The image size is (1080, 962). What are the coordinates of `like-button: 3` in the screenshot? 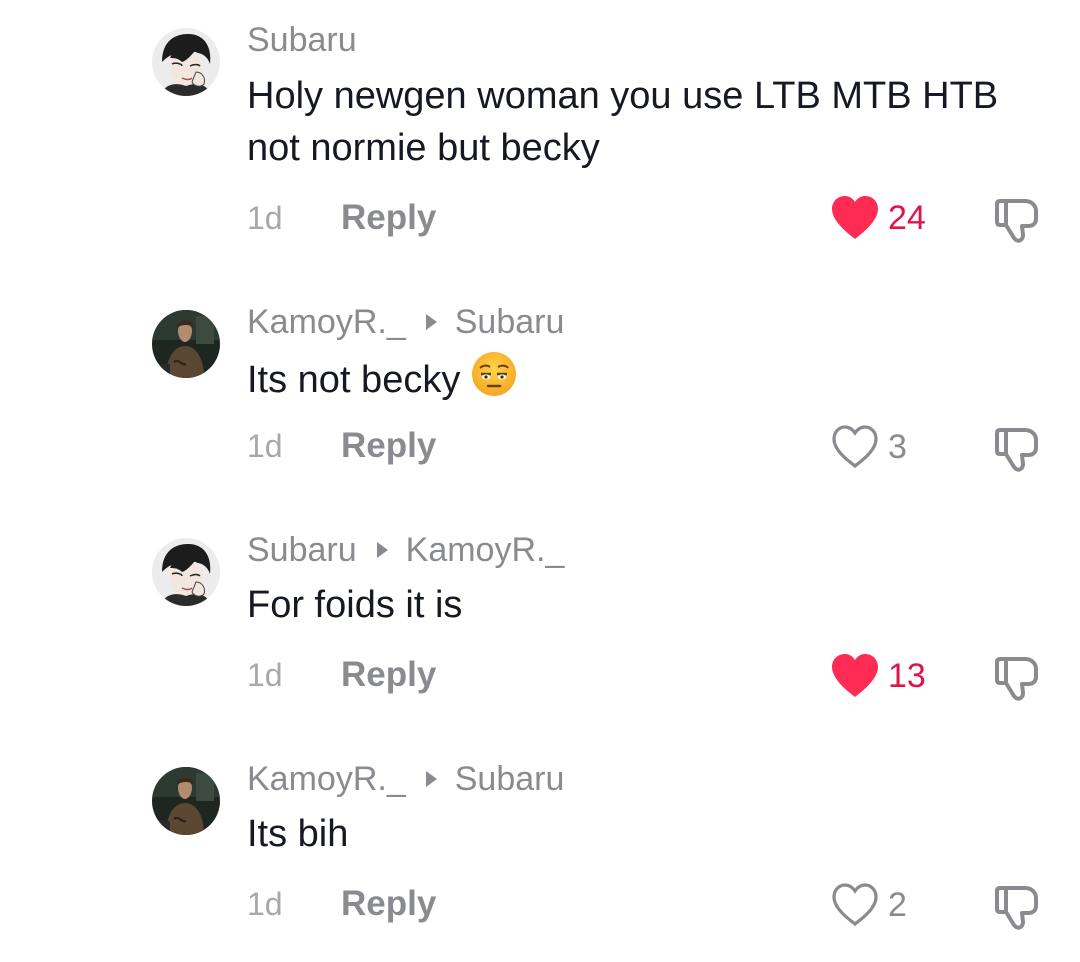 It's located at (868, 447).